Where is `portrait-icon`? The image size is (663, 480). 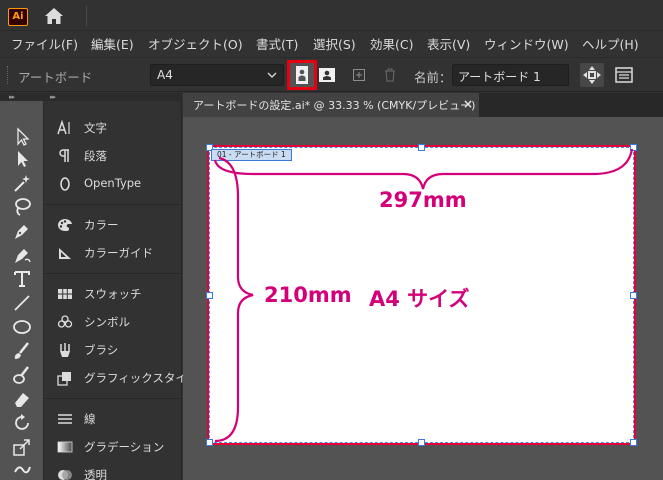
portrait-icon is located at coordinates (302, 75).